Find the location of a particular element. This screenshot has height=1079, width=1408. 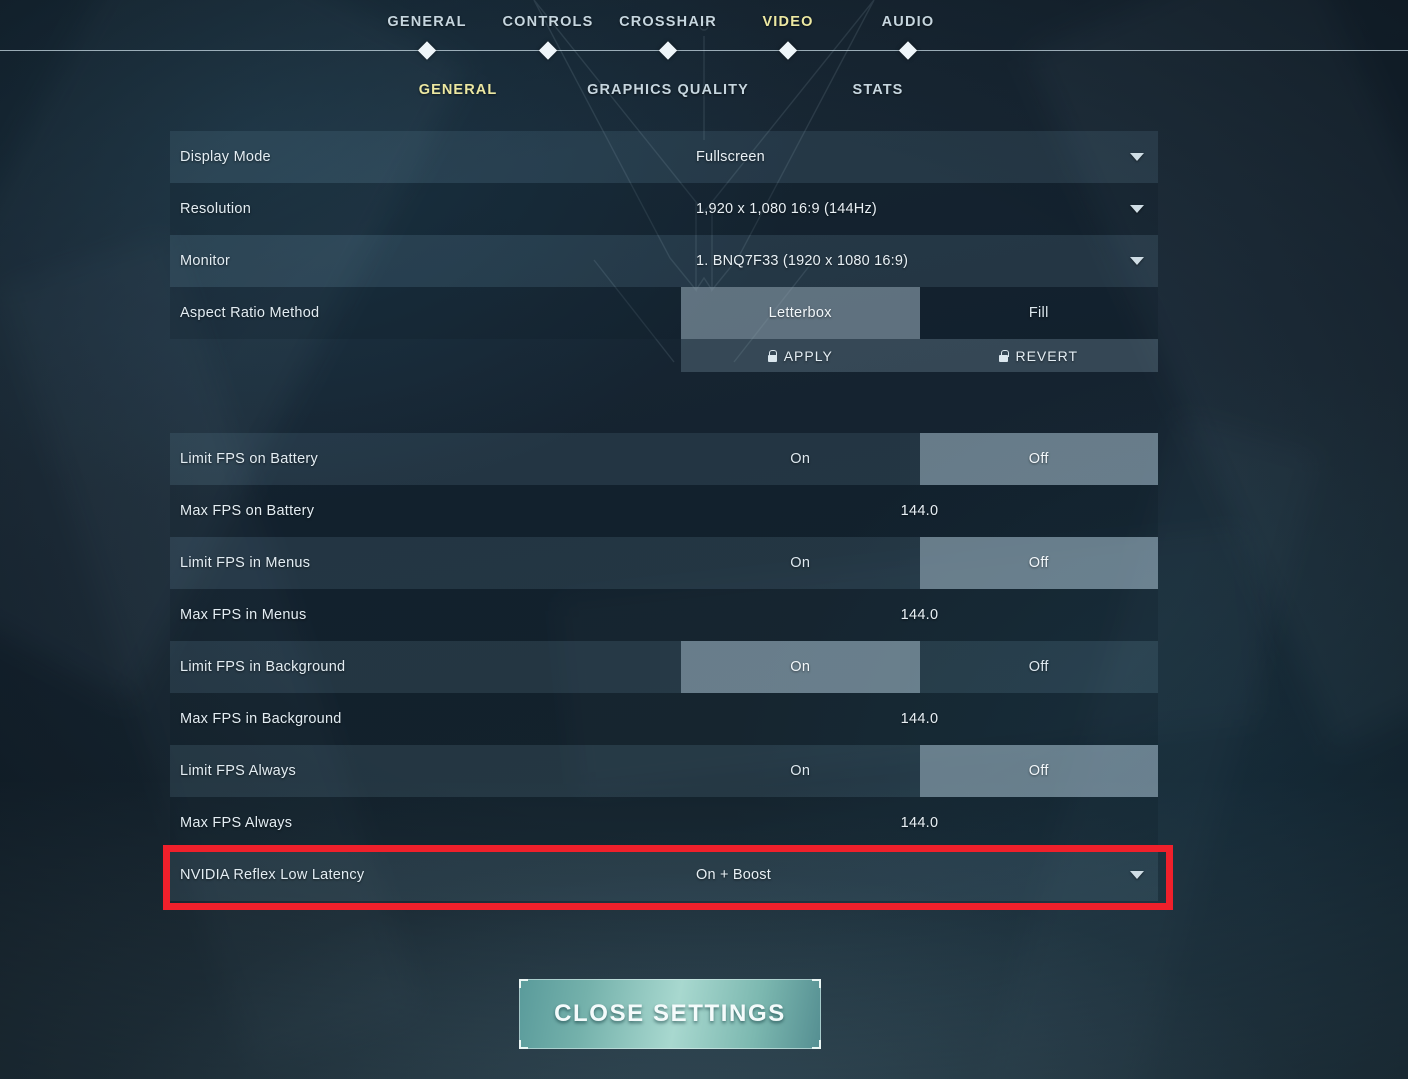

setting-label: NVIDIA Reflex Low Latency is located at coordinates (272, 875).